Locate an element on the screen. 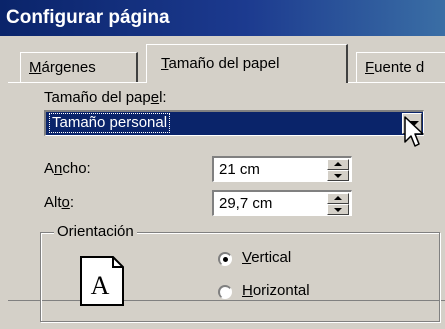 This screenshot has width=445, height=329. paper-size-label-accel: e is located at coordinates (155, 97).